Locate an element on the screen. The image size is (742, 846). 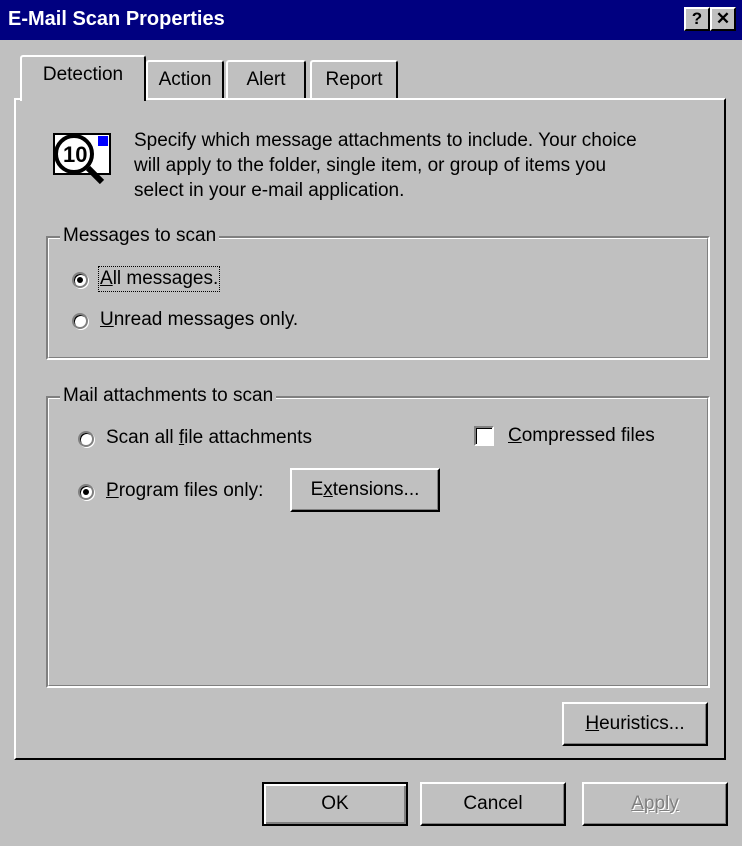
help-button: ? is located at coordinates (697, 19).